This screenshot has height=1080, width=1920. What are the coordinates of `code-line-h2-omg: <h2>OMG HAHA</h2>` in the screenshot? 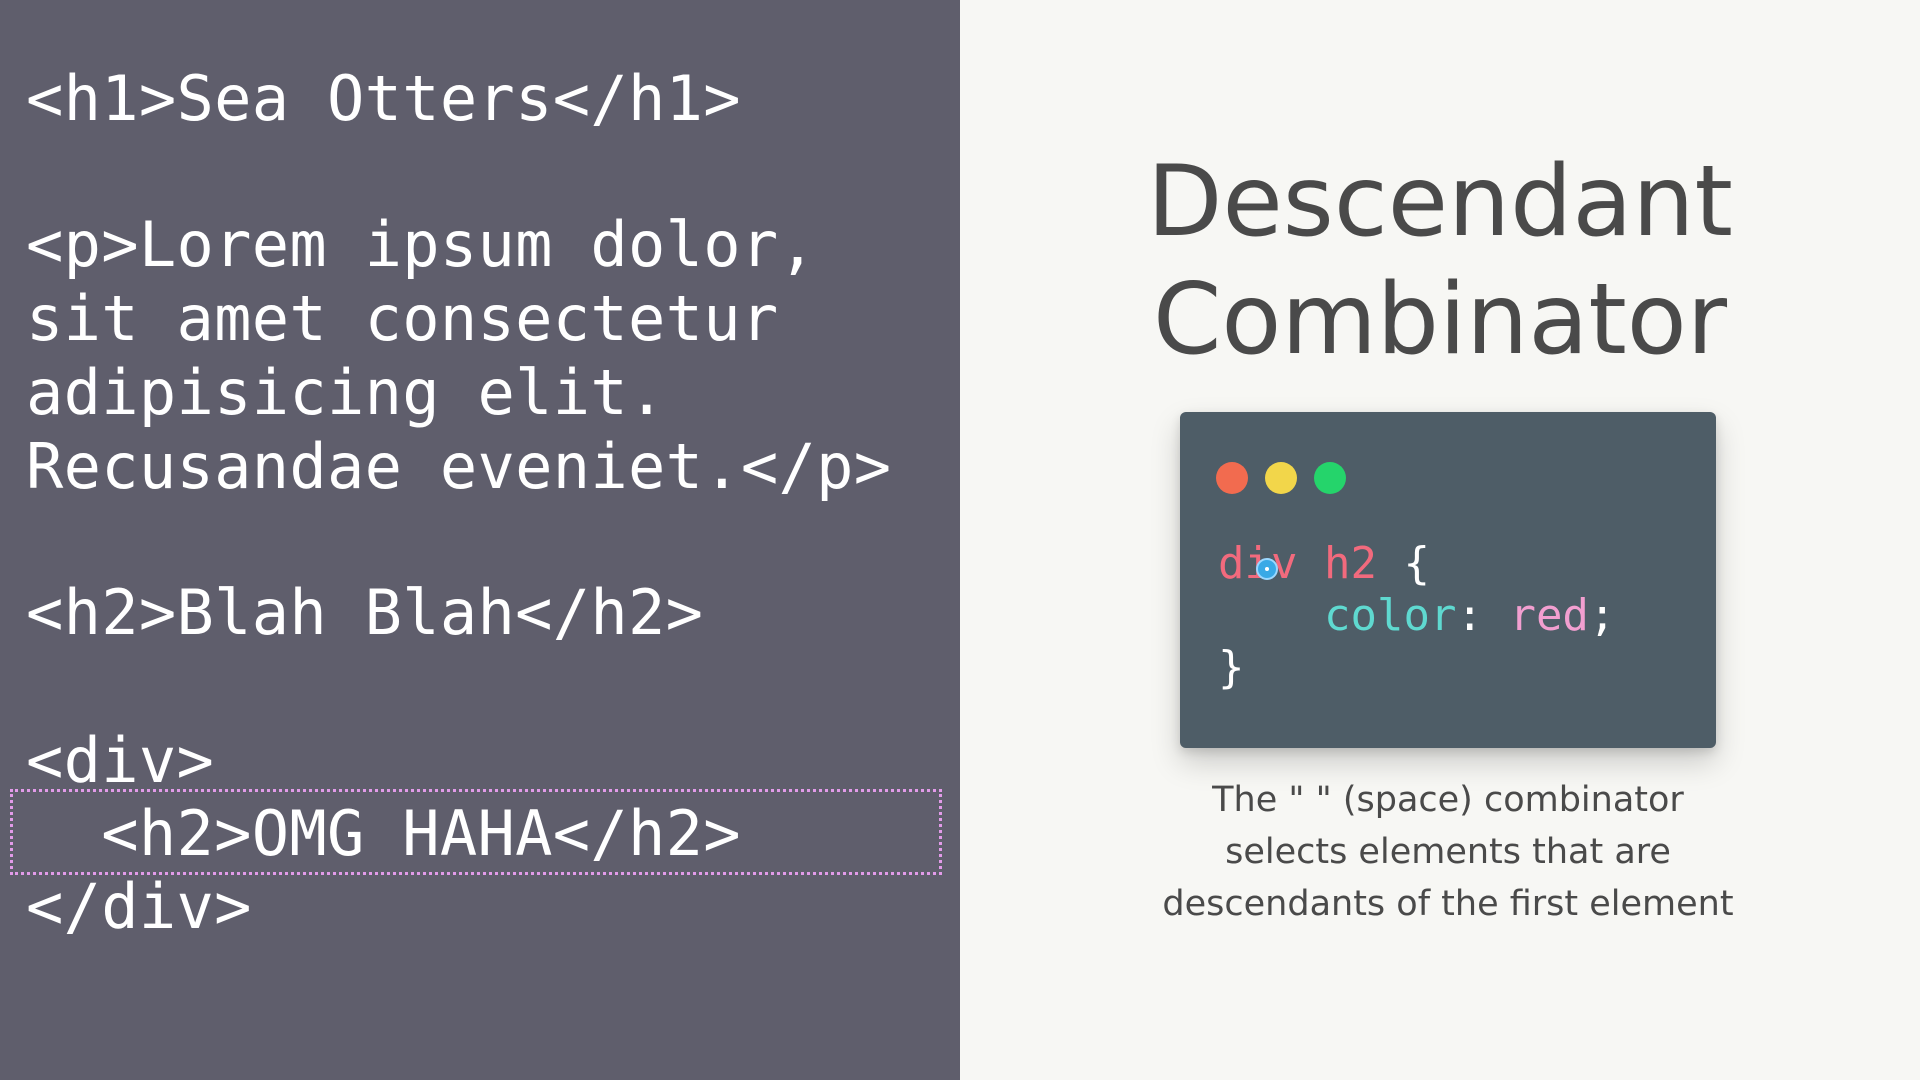 It's located at (383, 833).